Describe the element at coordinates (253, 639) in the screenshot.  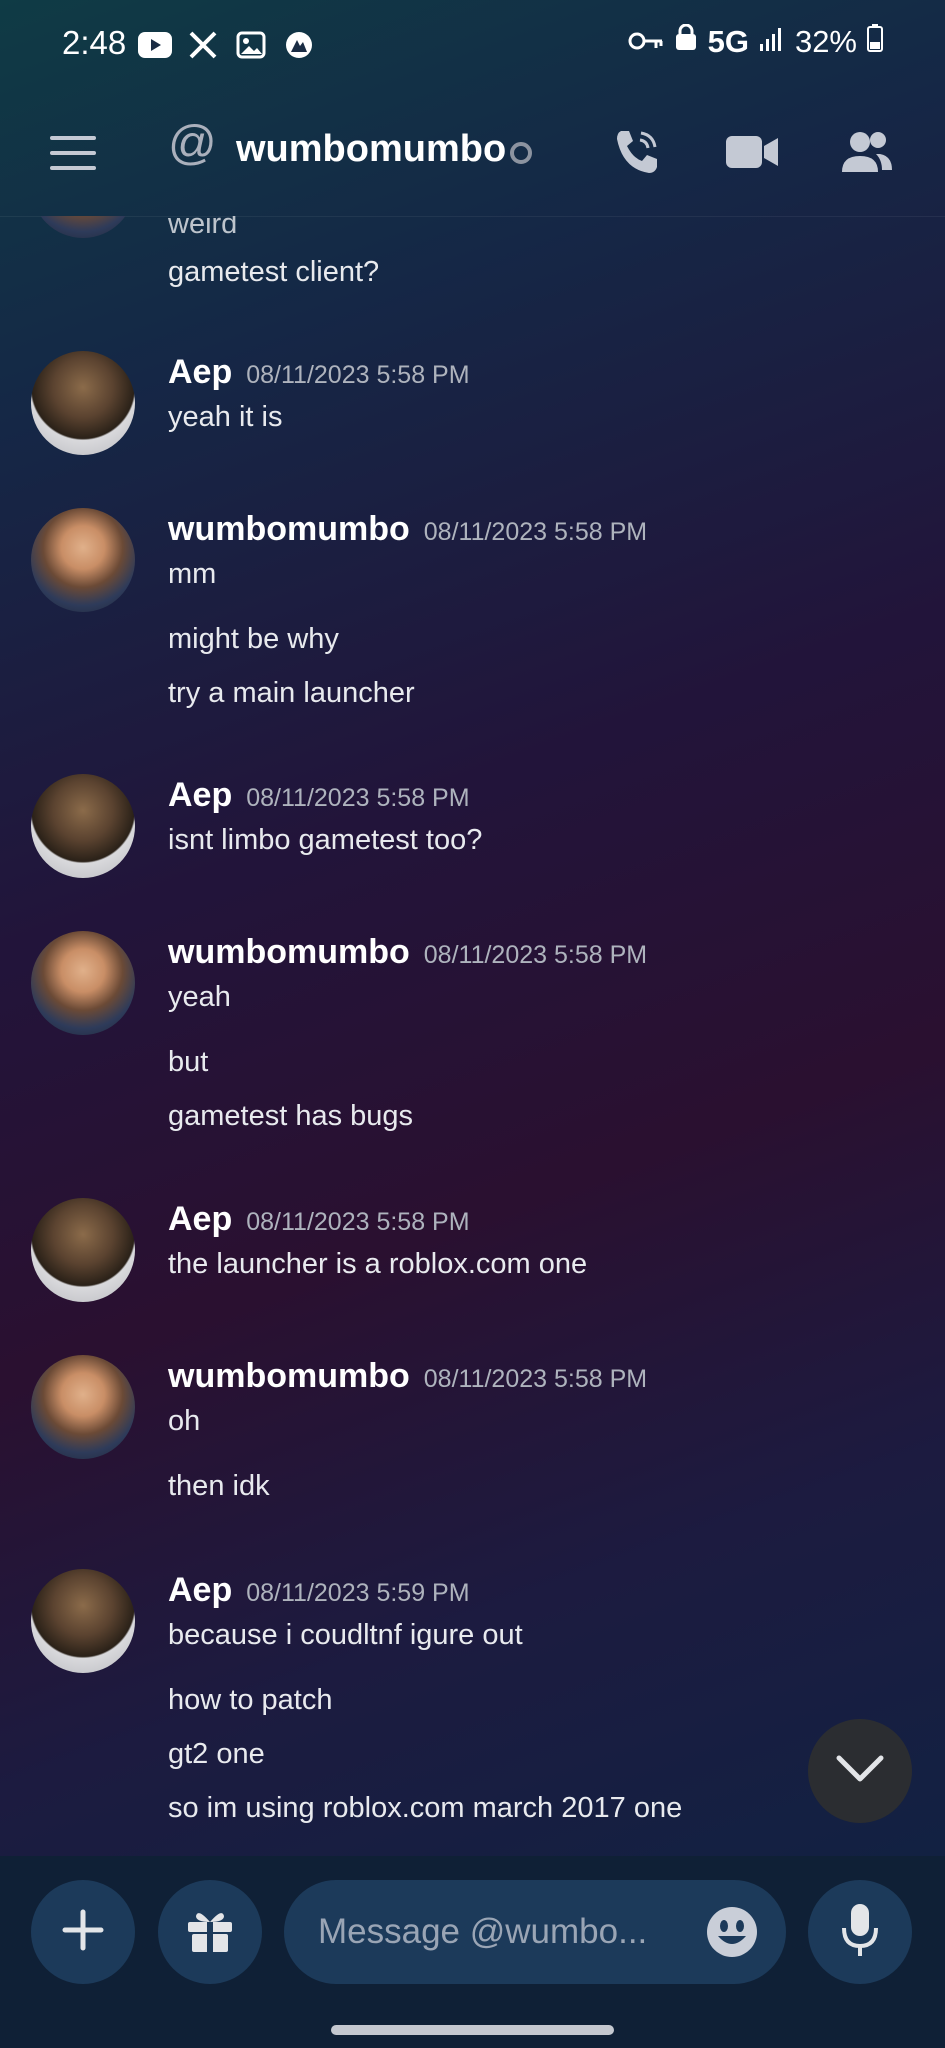
I see `message-line: might be why` at that location.